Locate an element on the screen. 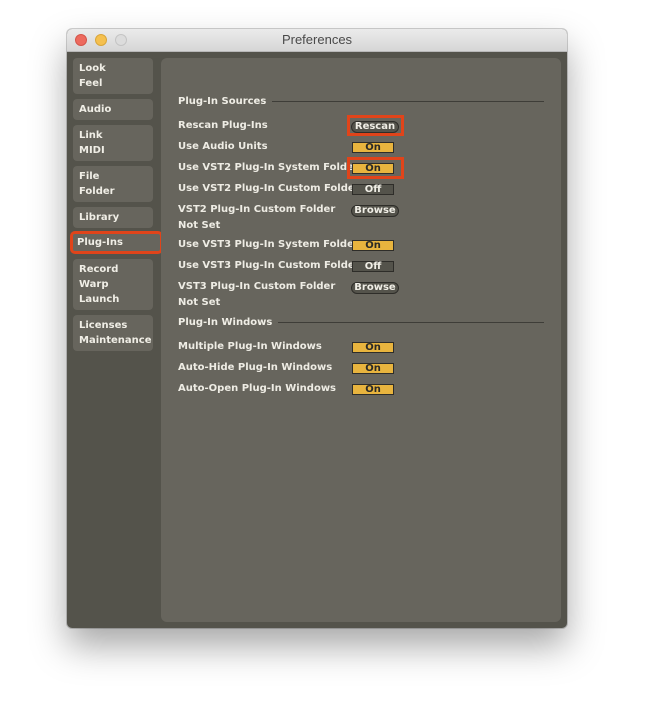 This screenshot has height=710, width=645. vst2-system-folders-toggle: On is located at coordinates (373, 168).